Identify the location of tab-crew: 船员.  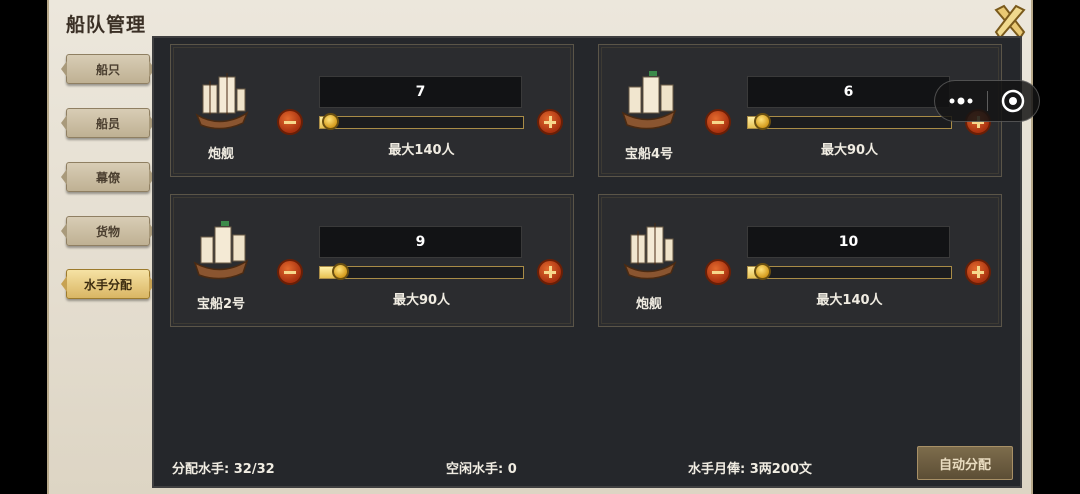
(108, 123).